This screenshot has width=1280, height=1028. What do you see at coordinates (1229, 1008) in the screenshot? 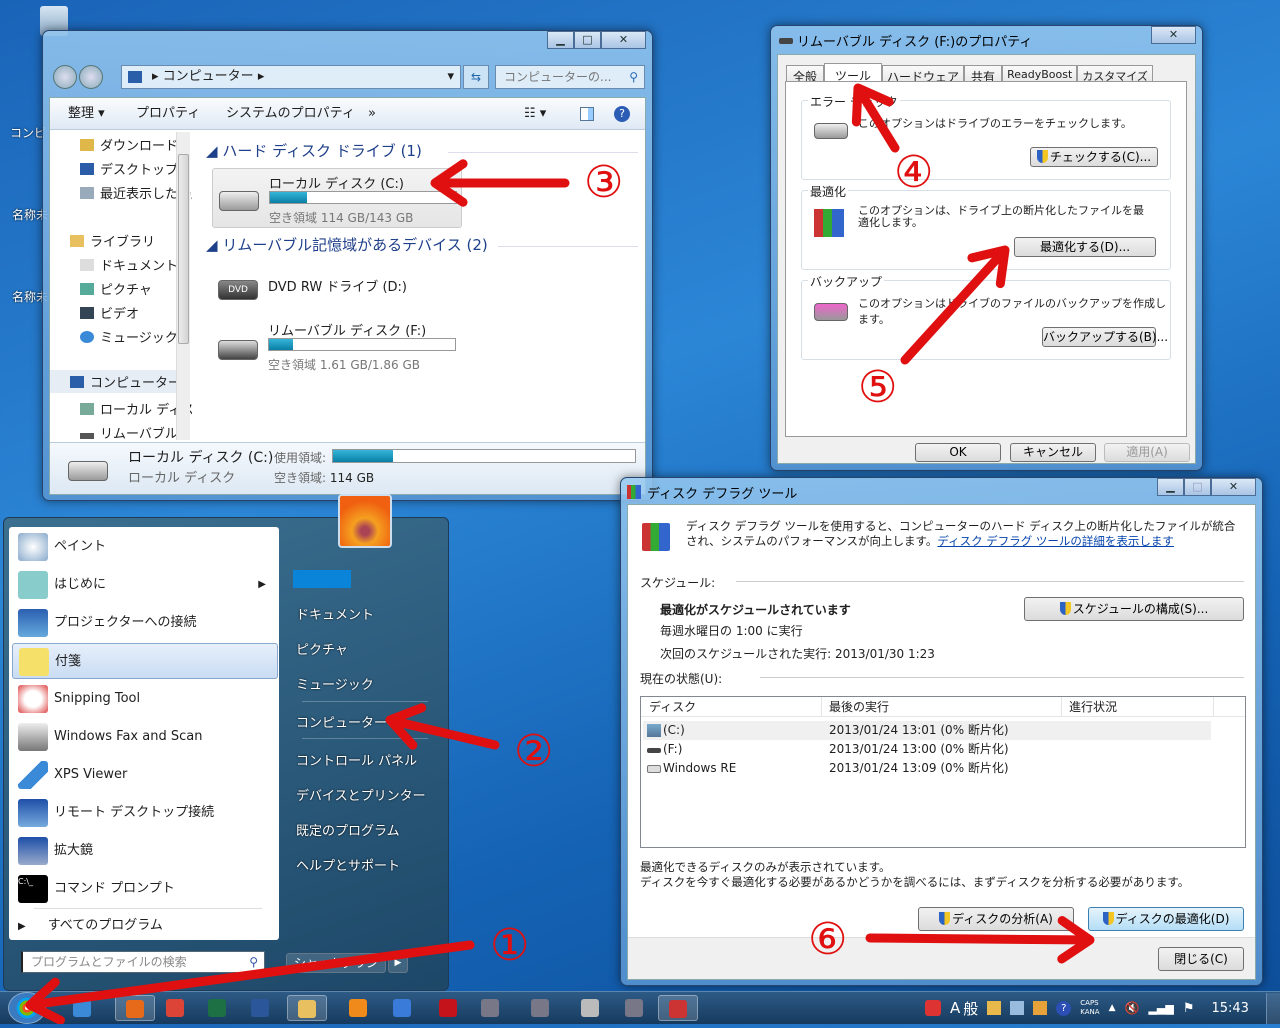
I see `clock: 15:43` at bounding box center [1229, 1008].